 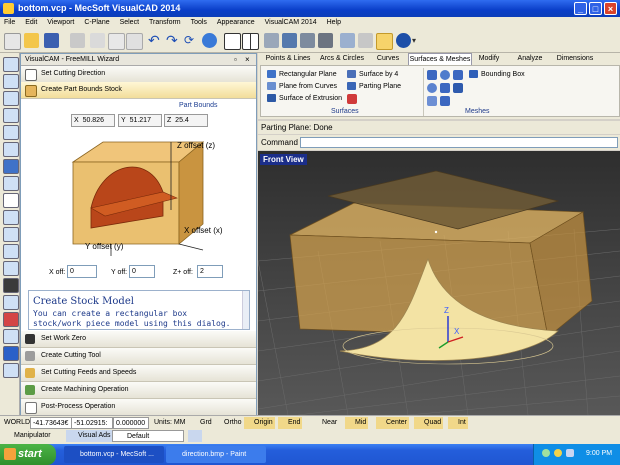 I want to click on copy-icon, so click(x=116, y=41).